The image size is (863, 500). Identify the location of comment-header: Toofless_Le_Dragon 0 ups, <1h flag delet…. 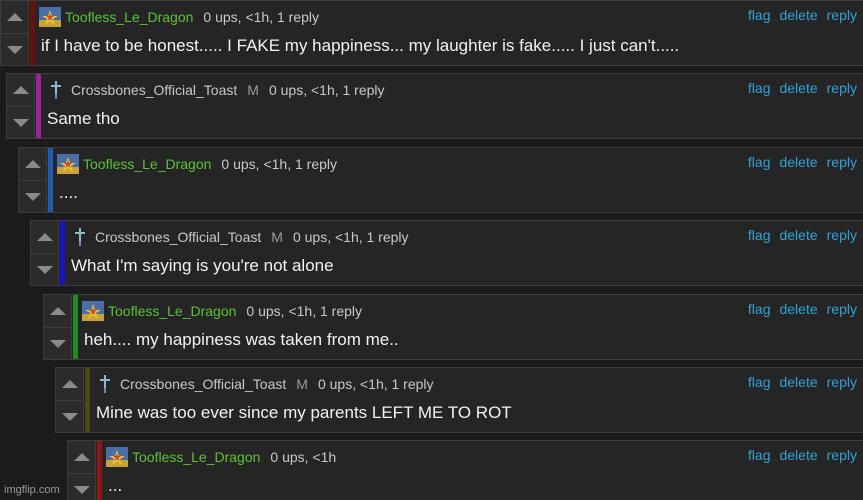
(481, 457).